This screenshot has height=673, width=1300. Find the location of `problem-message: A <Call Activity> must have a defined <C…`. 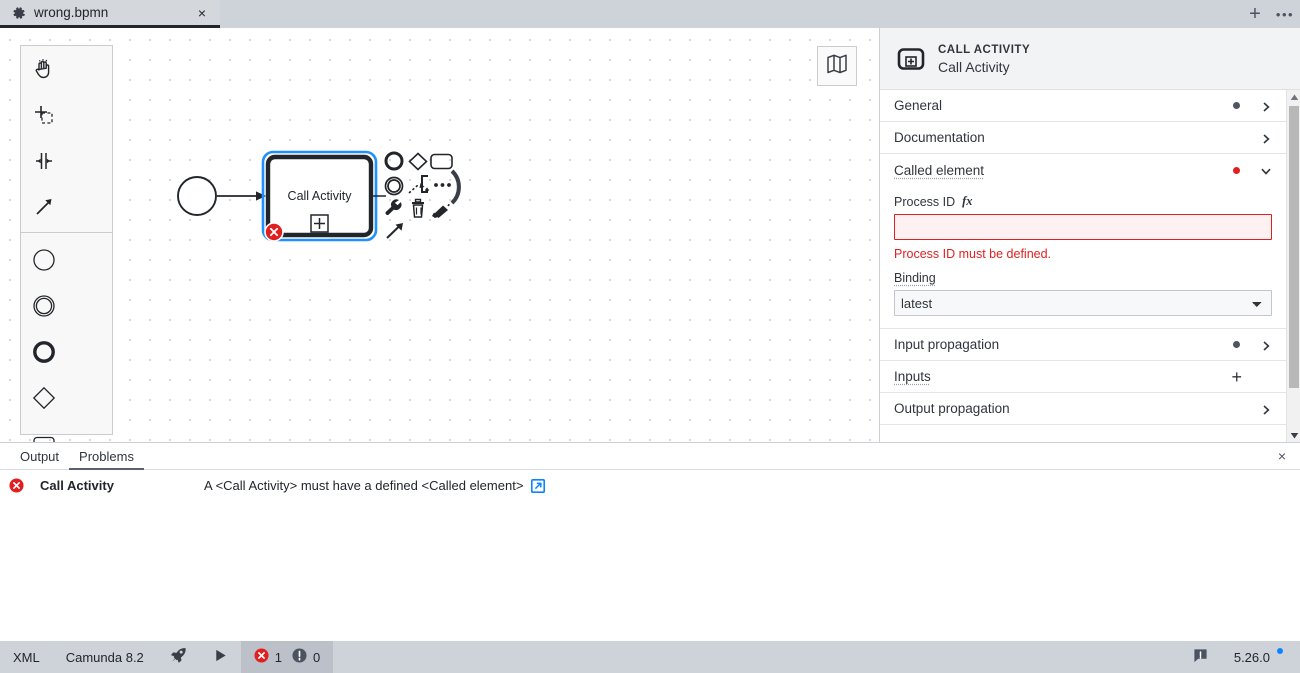

problem-message: A <Call Activity> must have a defined <C… is located at coordinates (364, 485).